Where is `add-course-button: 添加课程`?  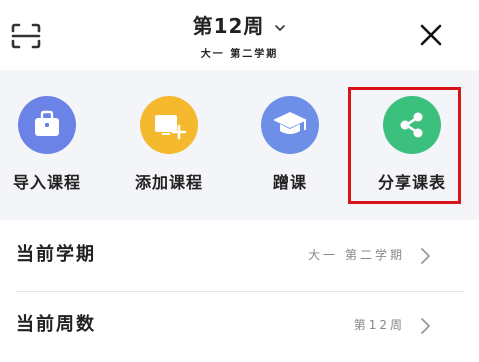 add-course-button: 添加课程 is located at coordinates (169, 145).